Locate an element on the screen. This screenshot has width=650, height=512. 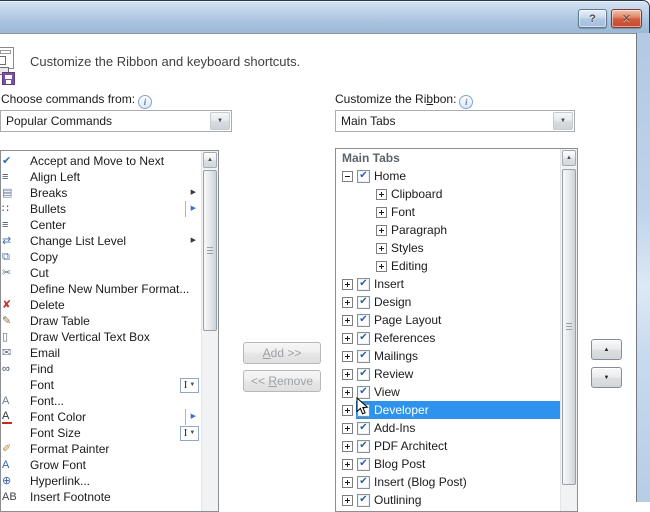
command-list-item: ▯ Draw Vertical Text Box is located at coordinates (101, 337).